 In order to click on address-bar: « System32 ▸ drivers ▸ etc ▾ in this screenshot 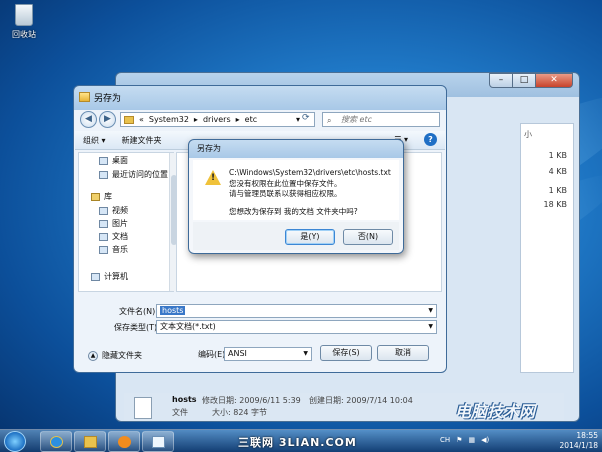, I will do `click(217, 119)`.